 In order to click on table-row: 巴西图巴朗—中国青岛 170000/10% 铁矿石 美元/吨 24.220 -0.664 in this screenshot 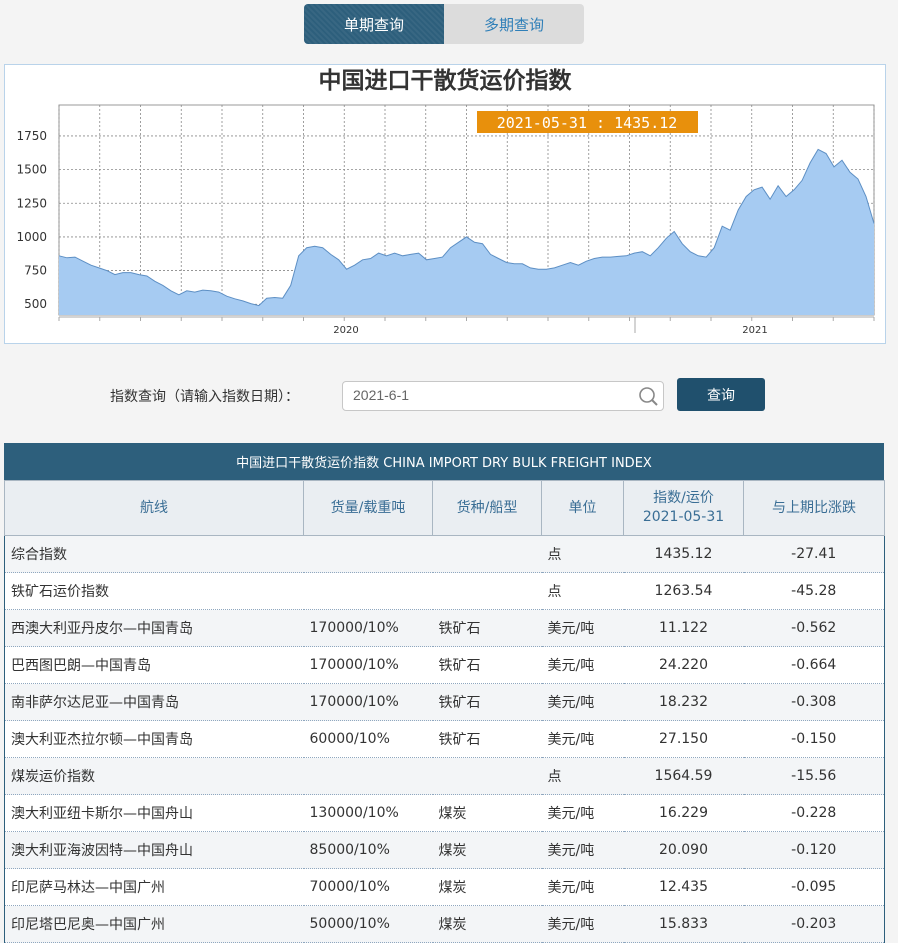, I will do `click(444, 665)`.